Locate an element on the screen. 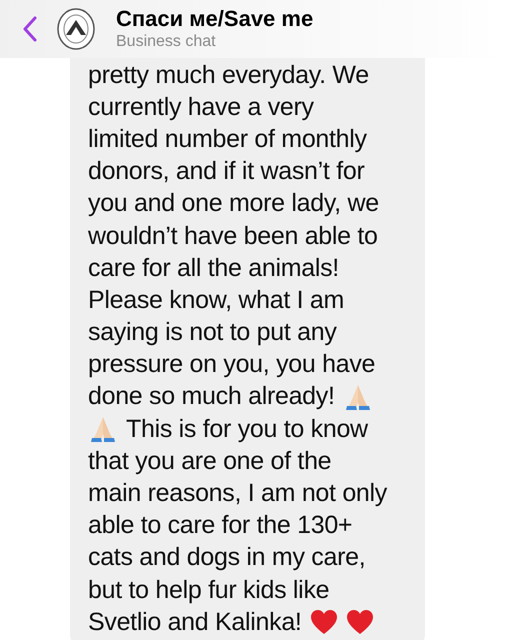 The image size is (508, 640). message-text: Svetlio and Kalinka! is located at coordinates (195, 622).